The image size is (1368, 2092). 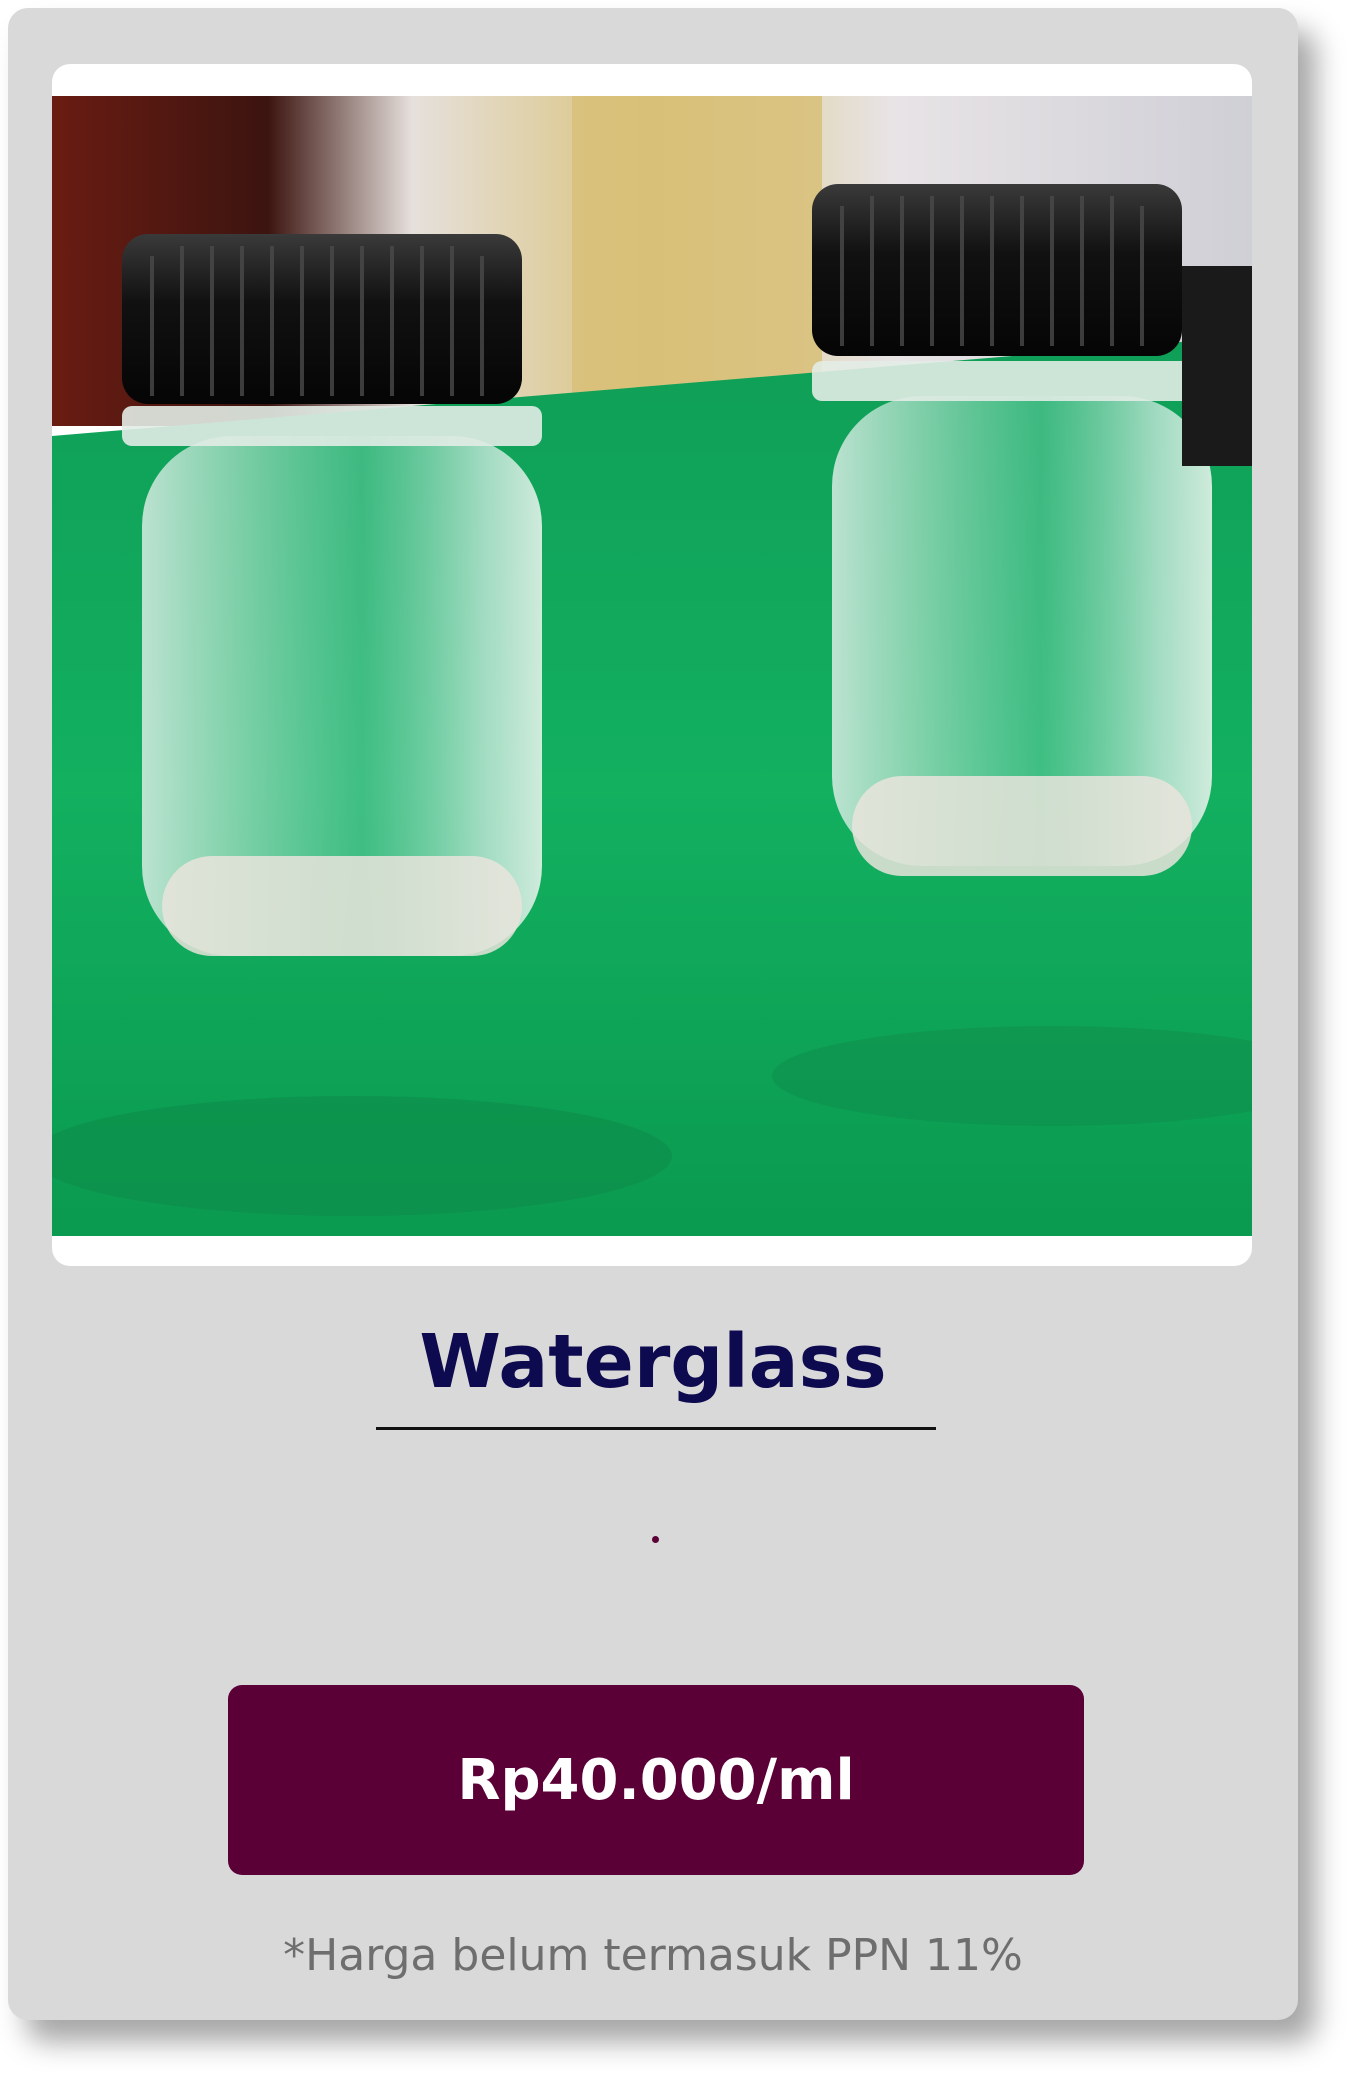 I want to click on price-button: Rp40.000/ml, so click(x=656, y=1780).